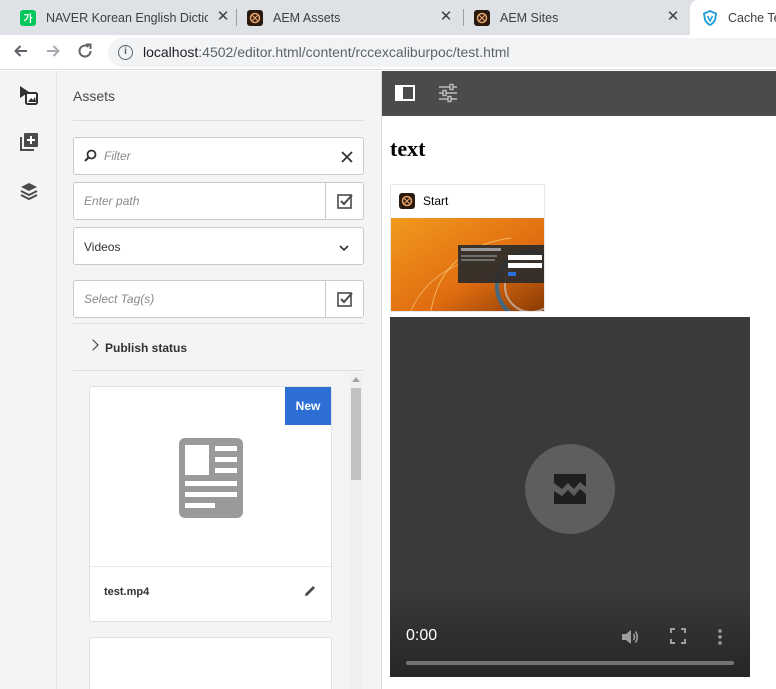 The image size is (776, 689). Describe the element at coordinates (630, 637) in the screenshot. I see `volume-icon` at that location.